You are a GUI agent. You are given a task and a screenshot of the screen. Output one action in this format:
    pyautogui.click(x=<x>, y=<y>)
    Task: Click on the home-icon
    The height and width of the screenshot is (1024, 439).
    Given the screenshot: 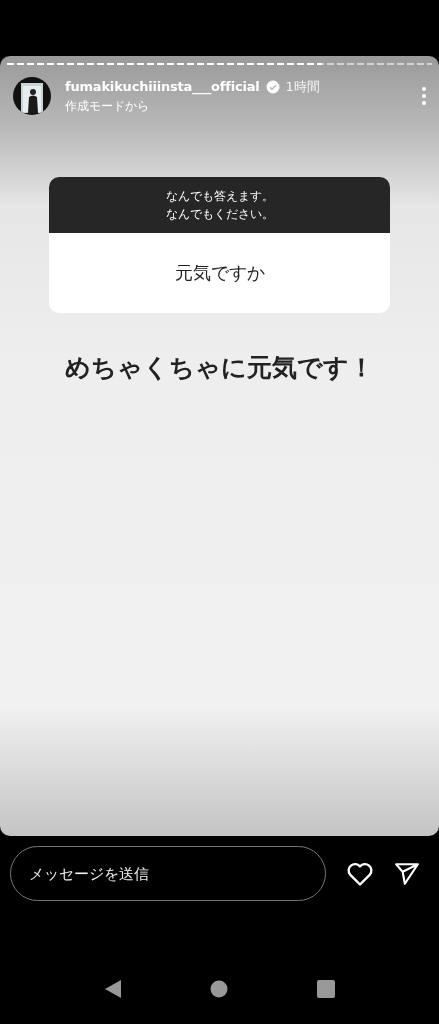 What is the action you would take?
    pyautogui.click(x=219, y=989)
    